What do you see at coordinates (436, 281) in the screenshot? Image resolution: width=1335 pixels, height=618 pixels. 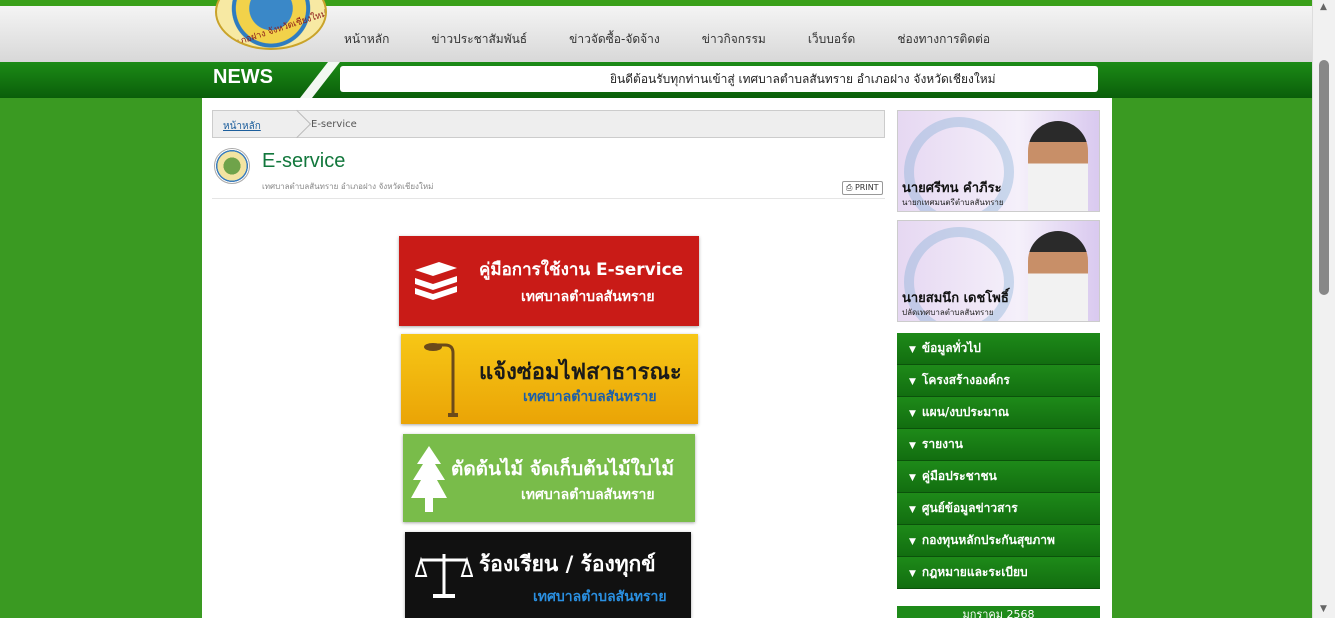 I see `books-icon` at bounding box center [436, 281].